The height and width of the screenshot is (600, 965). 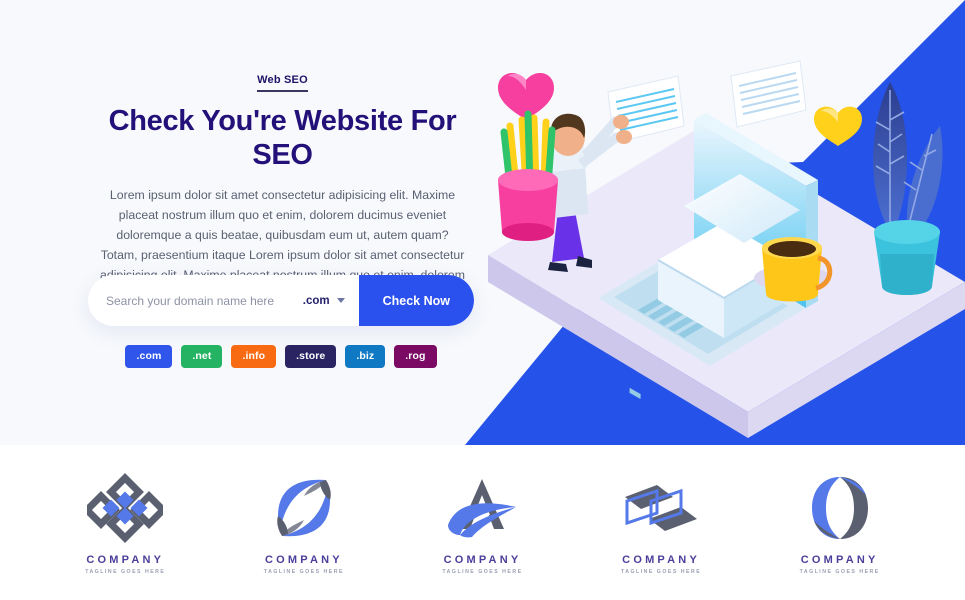 I want to click on floating-message-panel-right, so click(x=768, y=94).